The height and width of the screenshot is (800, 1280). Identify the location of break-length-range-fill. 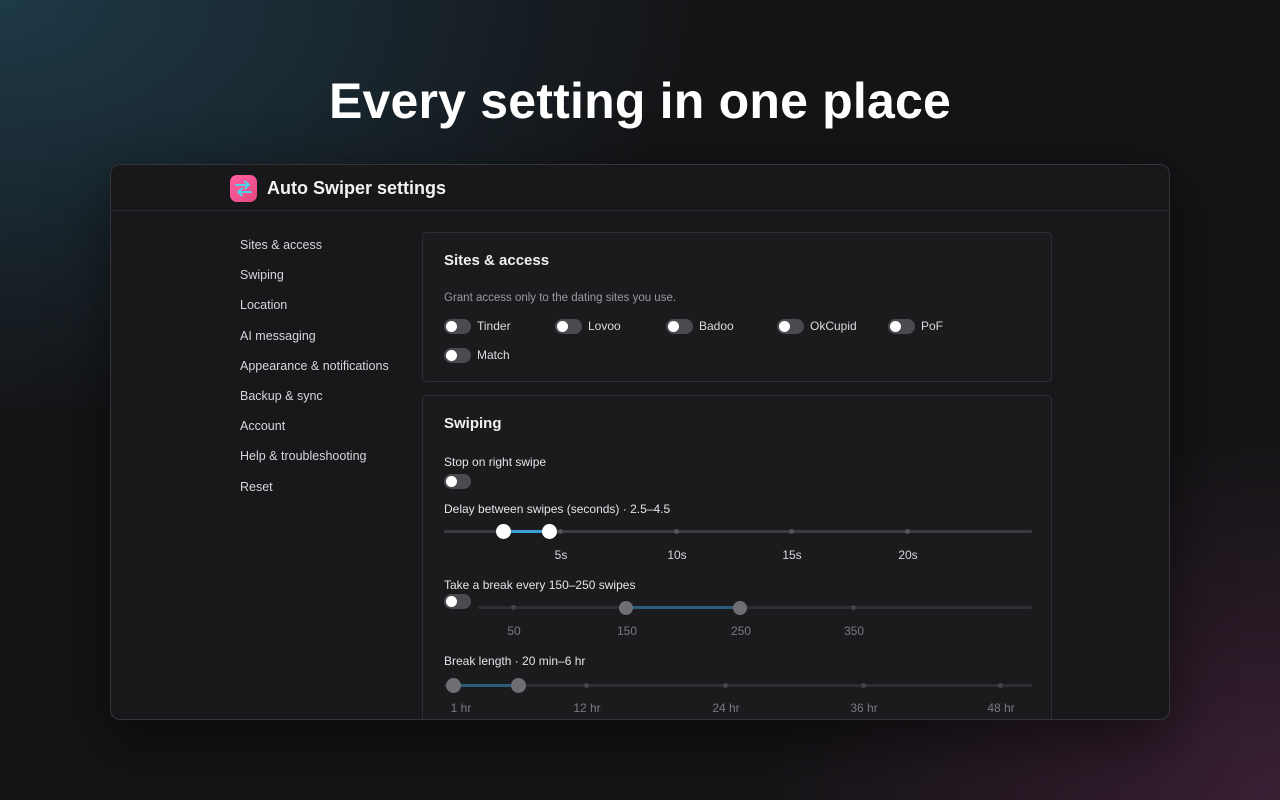
(486, 685).